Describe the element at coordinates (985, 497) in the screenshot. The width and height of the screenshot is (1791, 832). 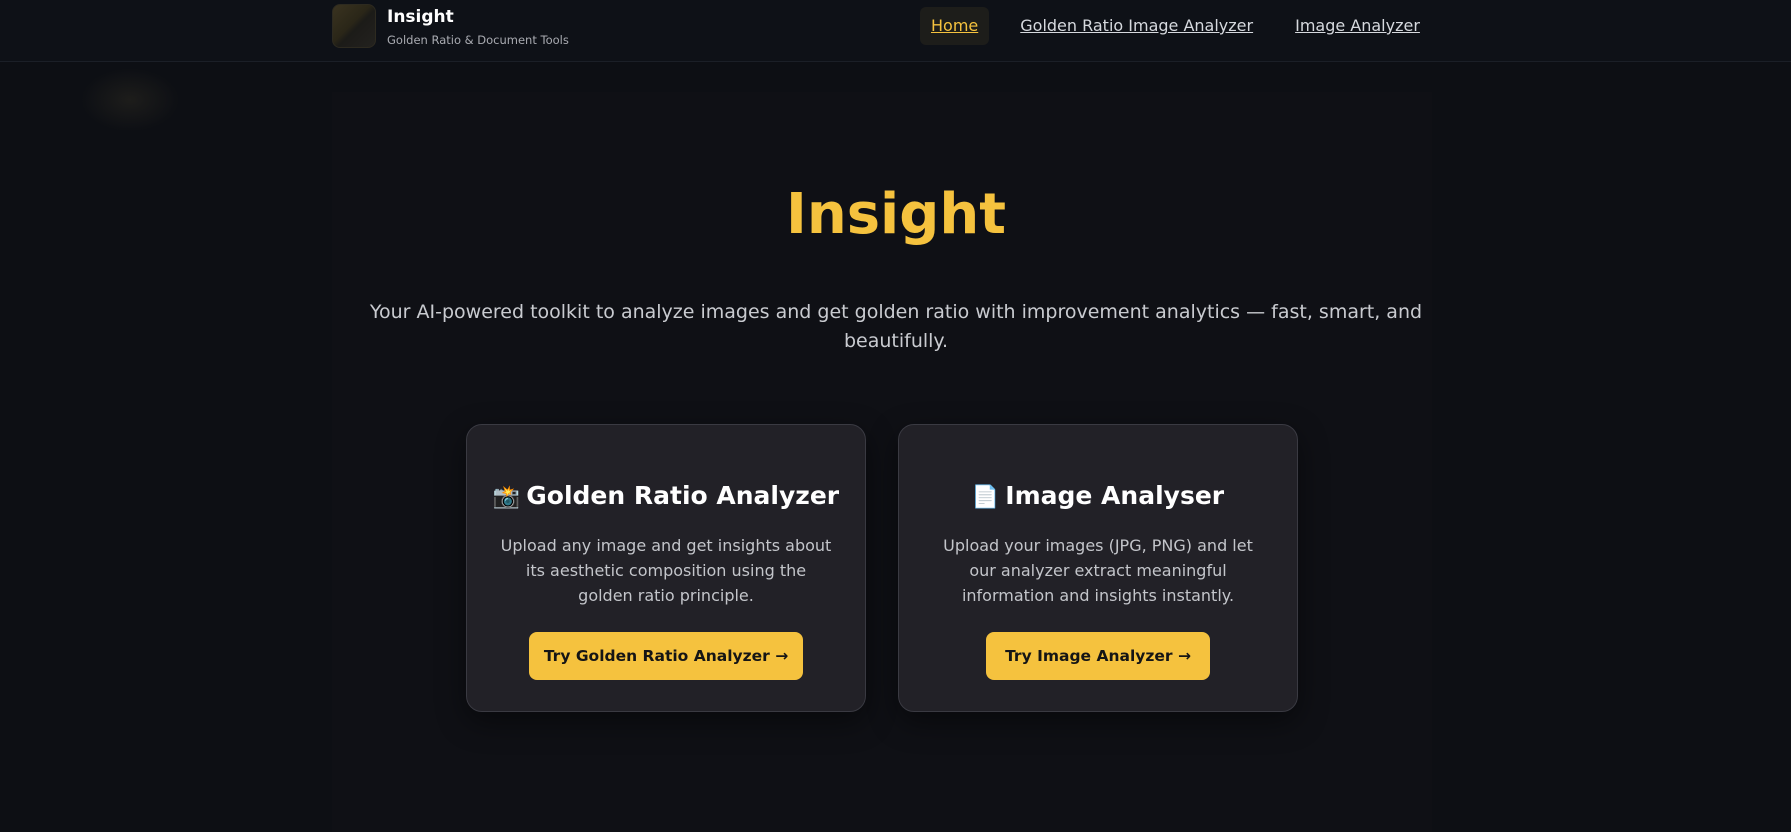
I see `document-icon: 📄` at that location.